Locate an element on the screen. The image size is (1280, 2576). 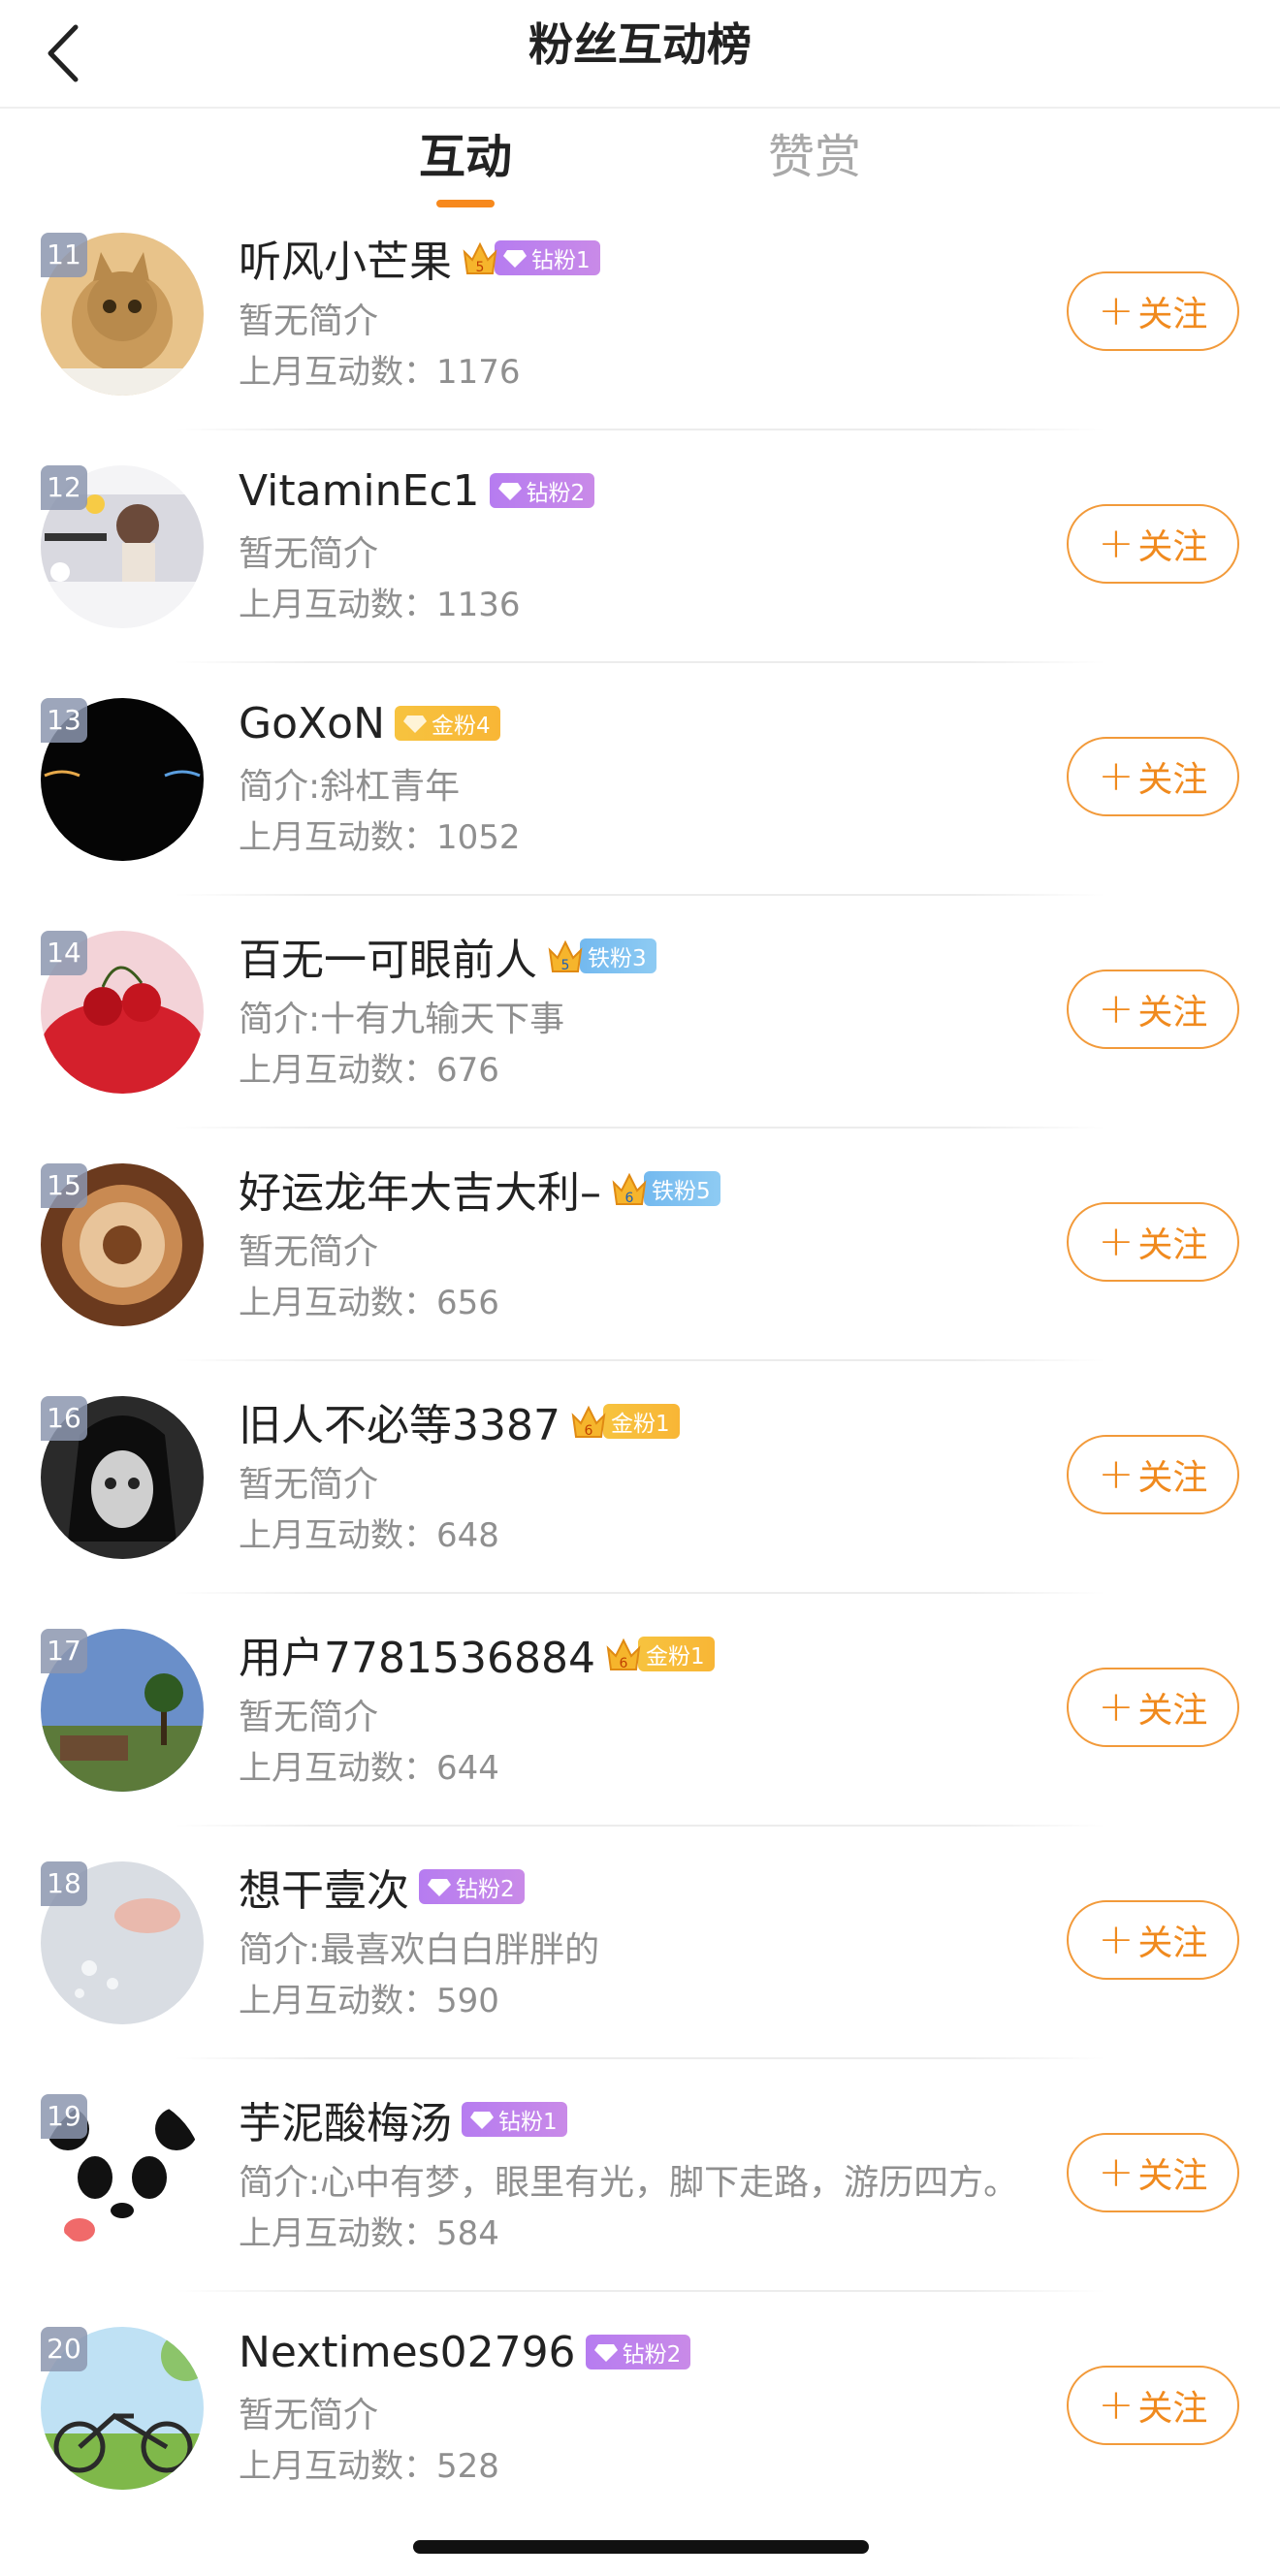
fan-badge: 6 铁粉5 is located at coordinates (665, 1188).